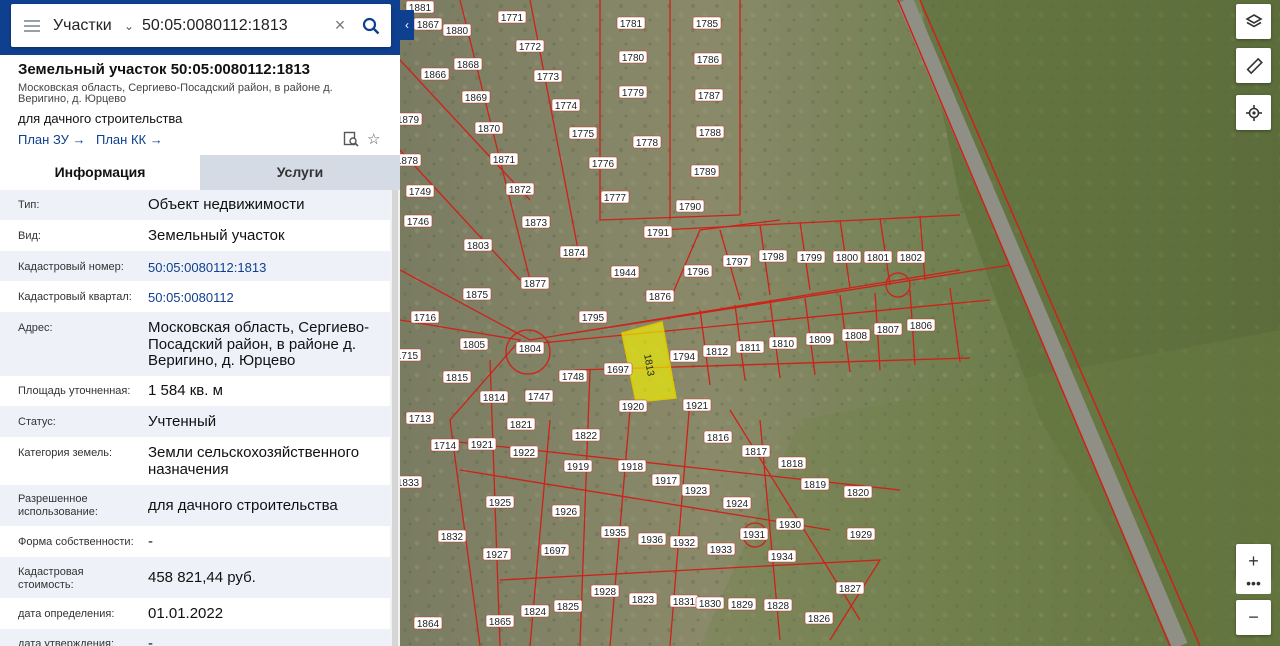 The image size is (1280, 646). What do you see at coordinates (782, 557) in the screenshot?
I see `plot-label-1934: 1934` at bounding box center [782, 557].